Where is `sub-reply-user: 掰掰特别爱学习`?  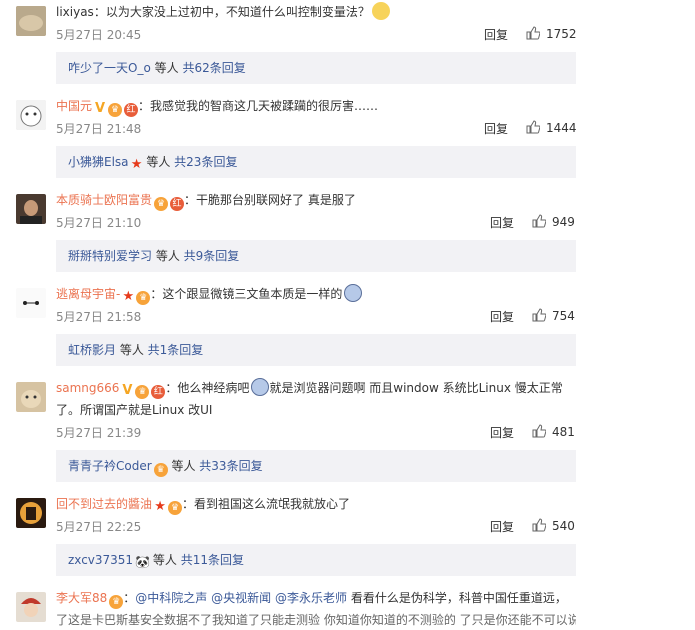 sub-reply-user: 掰掰特别爱学习 is located at coordinates (110, 256).